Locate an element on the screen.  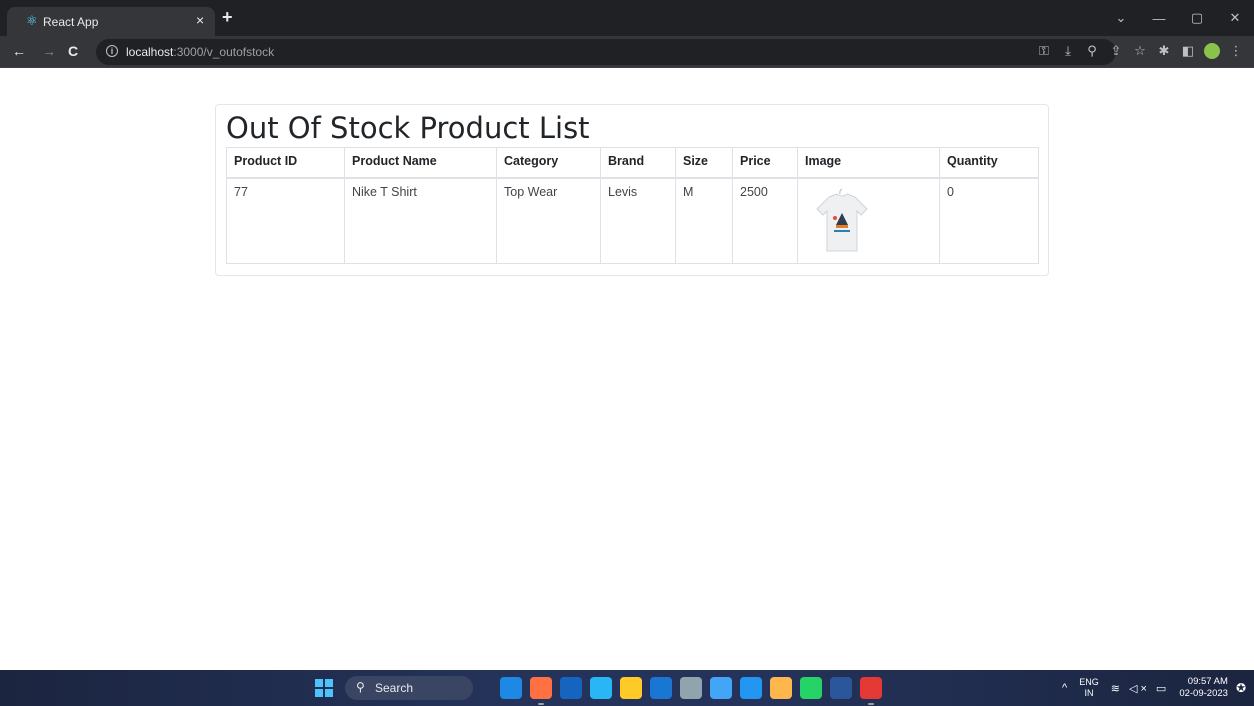
col-product-id: Product ID is located at coordinates (285, 163).